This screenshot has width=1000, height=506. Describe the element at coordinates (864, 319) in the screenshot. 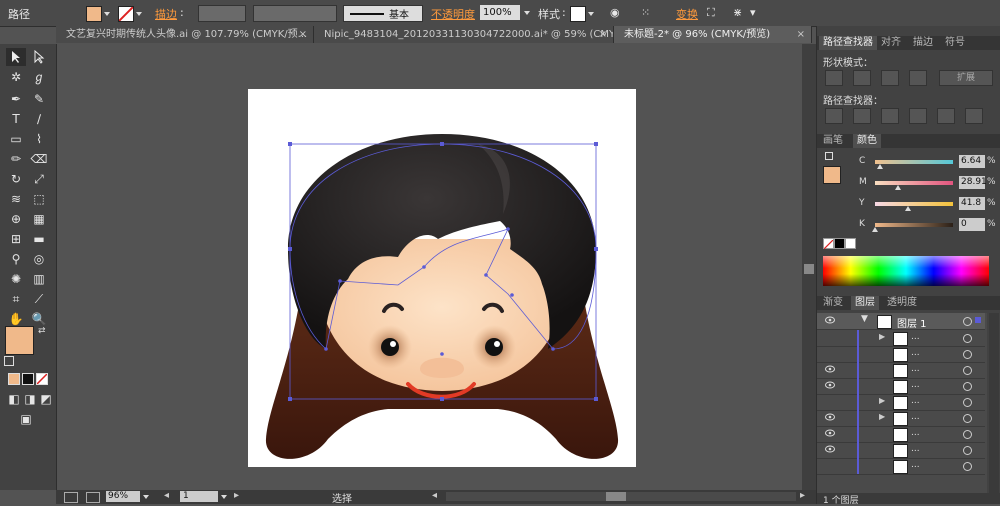

I see `expand-layer-icon: ▼` at that location.